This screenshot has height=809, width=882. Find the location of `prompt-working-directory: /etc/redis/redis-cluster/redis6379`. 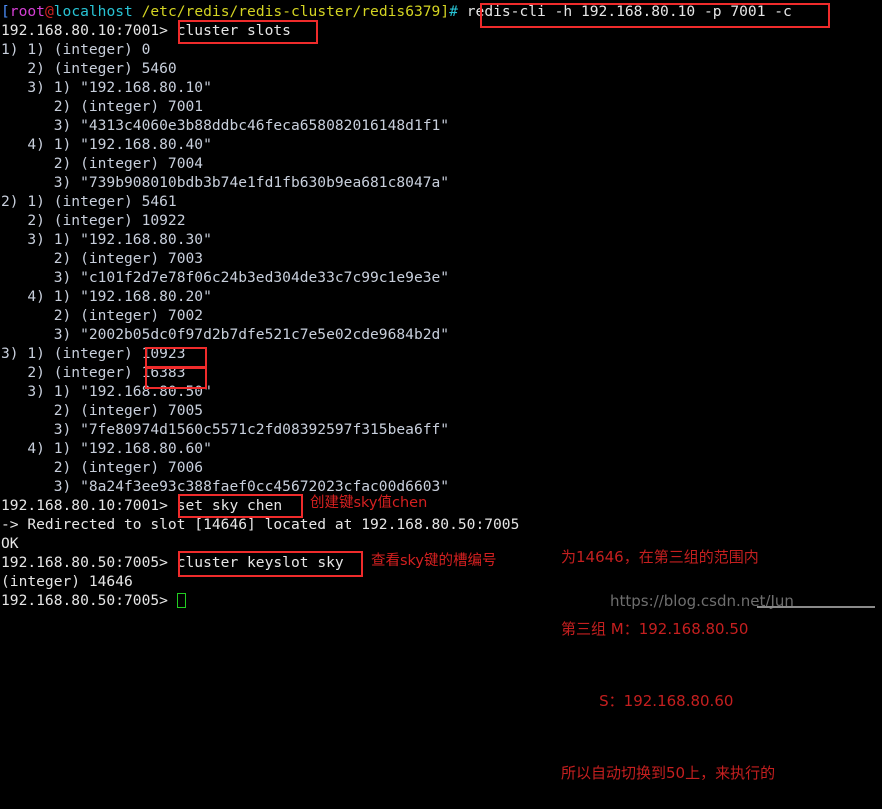

prompt-working-directory: /etc/redis/redis-cluster/redis6379 is located at coordinates (286, 11).